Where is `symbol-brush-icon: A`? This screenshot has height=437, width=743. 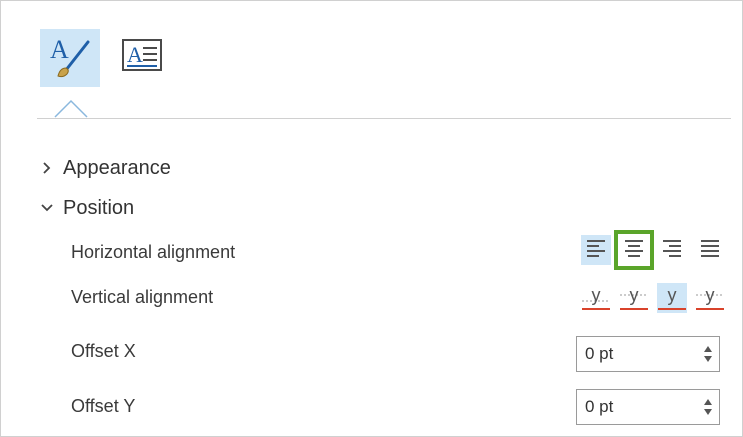
symbol-brush-icon: A is located at coordinates (70, 58).